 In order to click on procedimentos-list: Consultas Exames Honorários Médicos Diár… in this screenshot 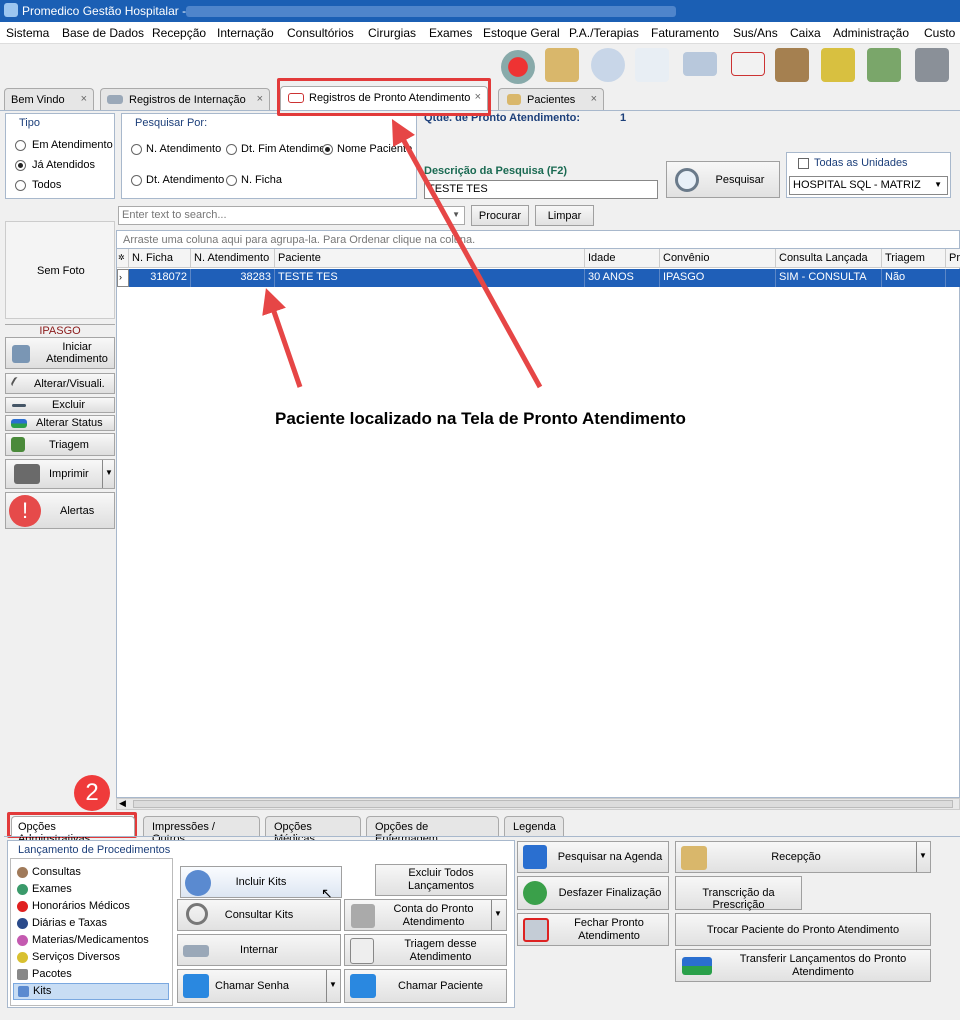, I will do `click(91, 932)`.